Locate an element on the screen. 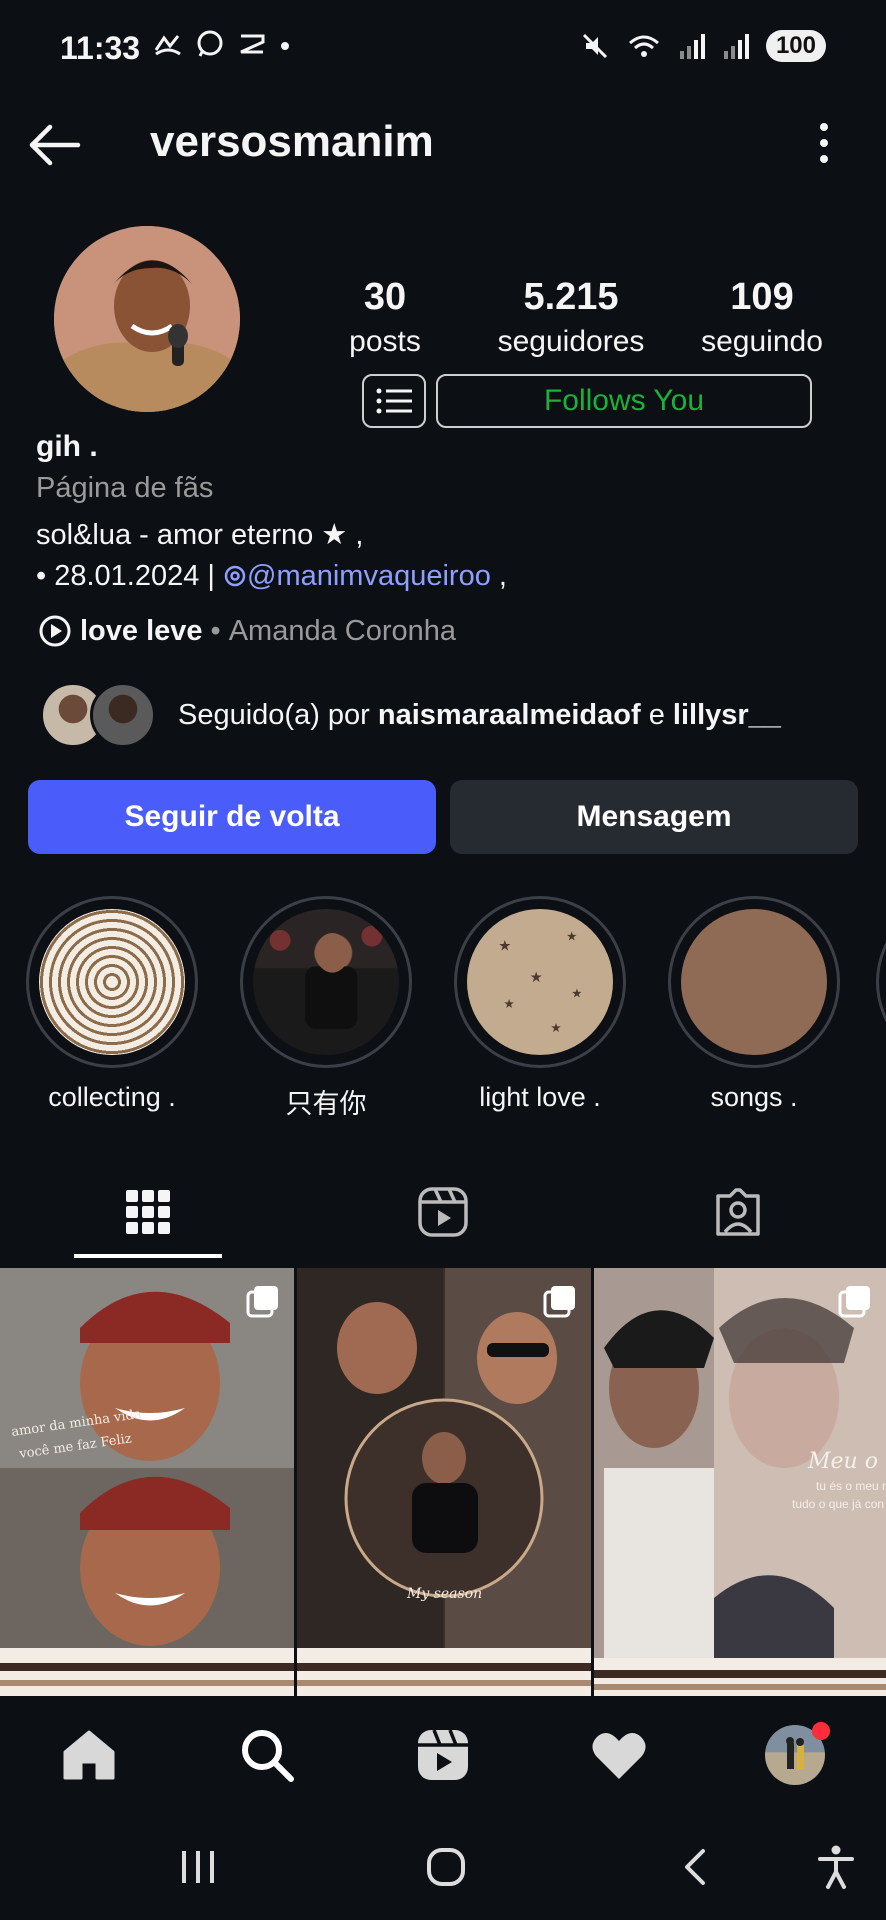 The image size is (886, 1920). stat-following: 109 seguindo is located at coordinates (762, 317).